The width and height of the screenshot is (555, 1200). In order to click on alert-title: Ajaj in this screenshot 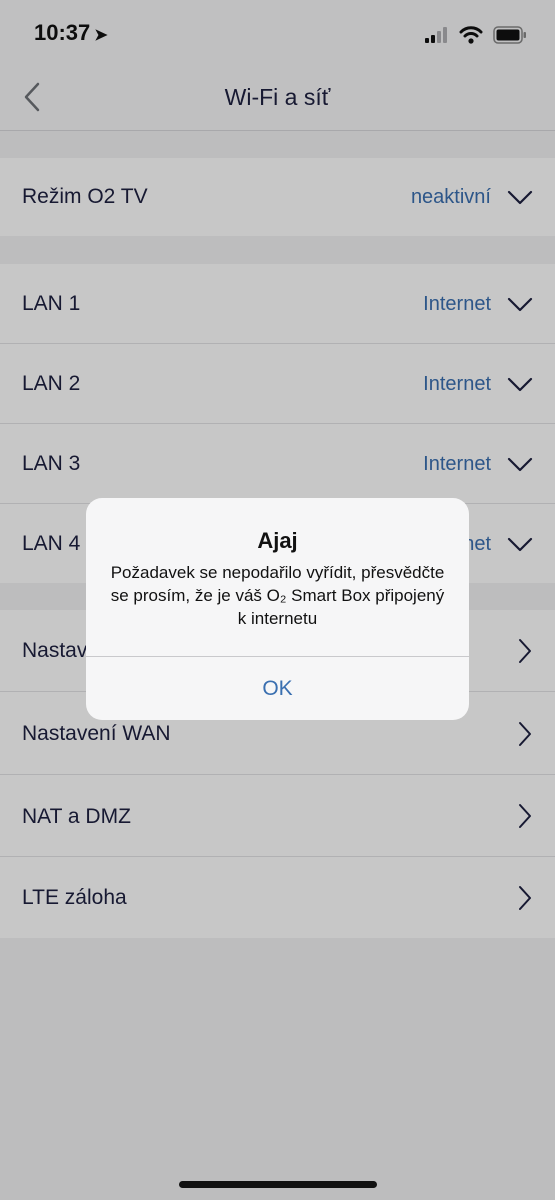, I will do `click(277, 540)`.